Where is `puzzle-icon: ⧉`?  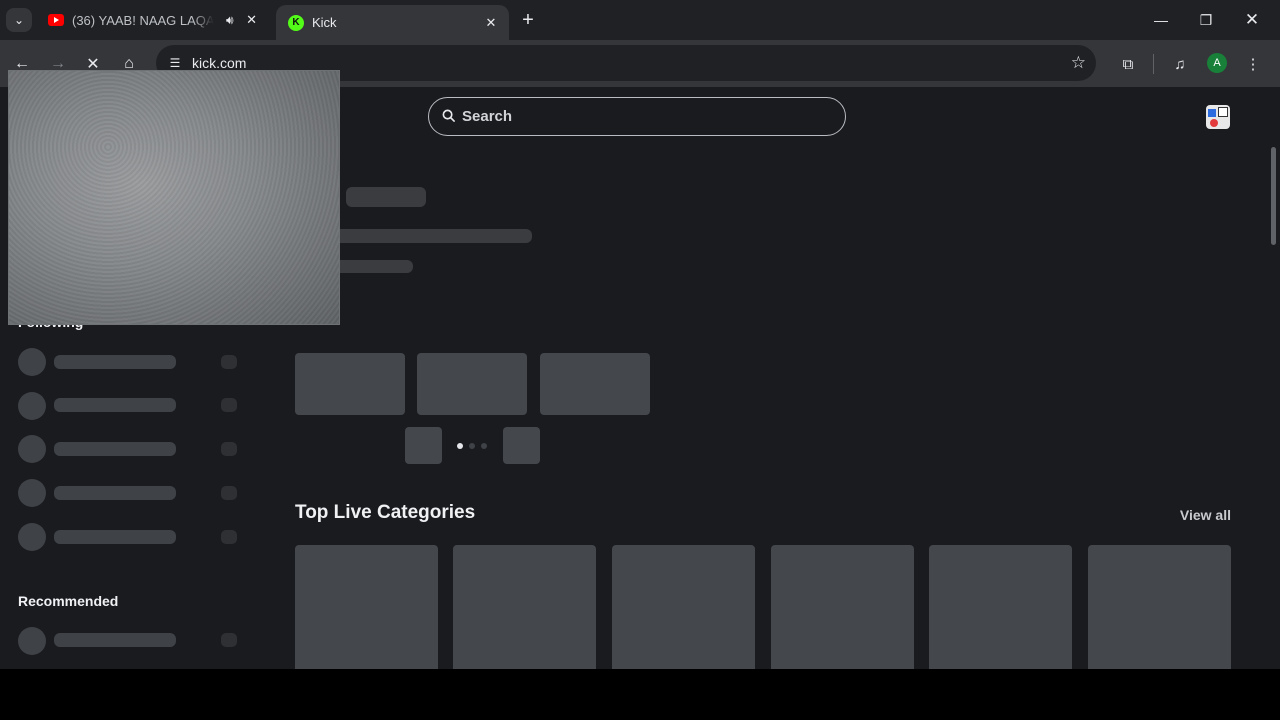
puzzle-icon: ⧉ is located at coordinates (1128, 64).